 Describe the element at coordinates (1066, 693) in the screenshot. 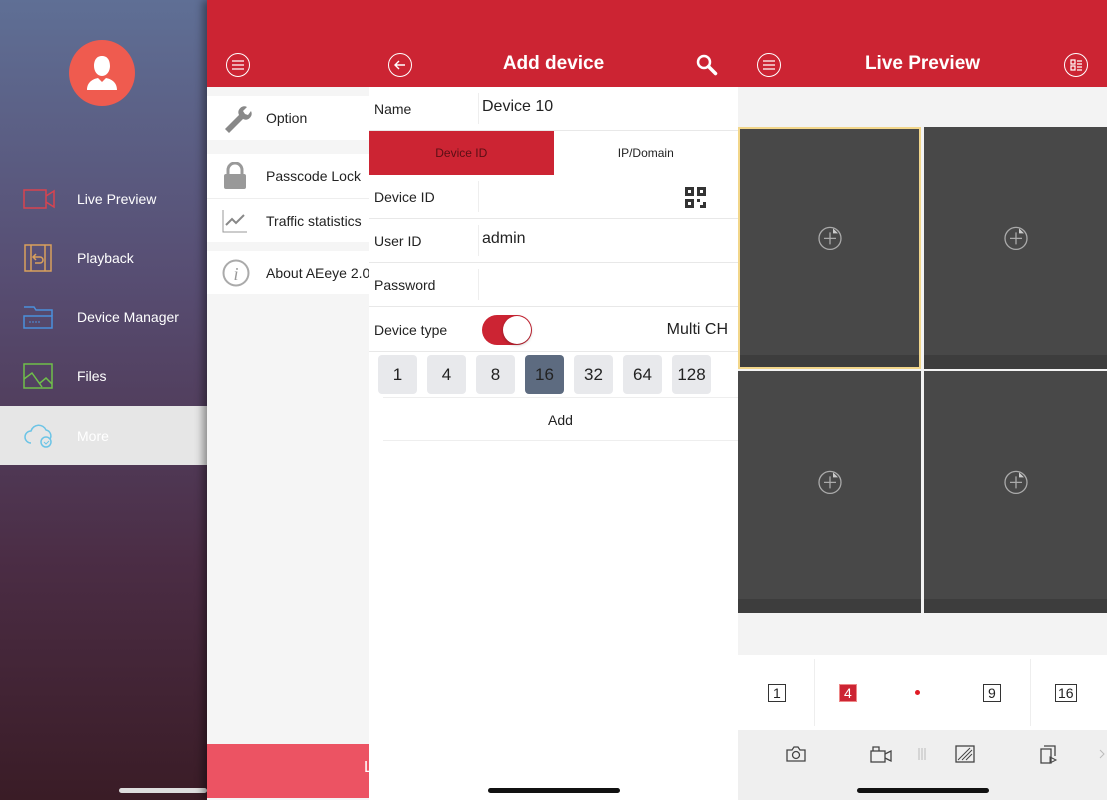

I see `layout-16-button: 16` at that location.